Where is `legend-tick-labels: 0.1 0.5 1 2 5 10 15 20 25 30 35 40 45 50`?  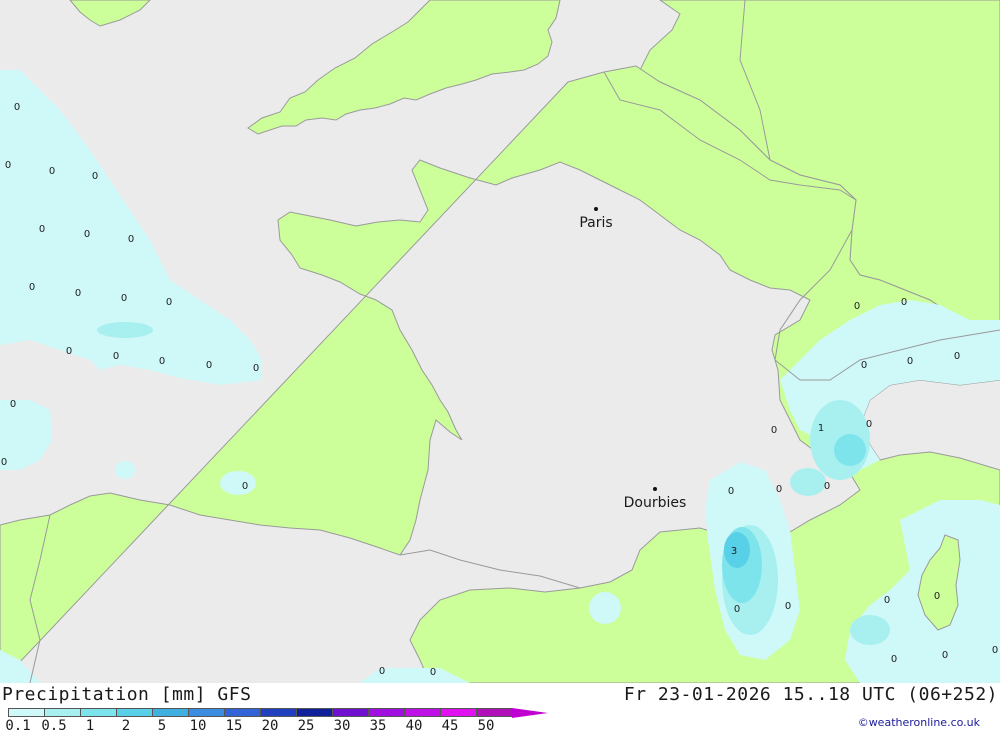
legend-tick-labels: 0.1 0.5 1 2 5 10 15 20 25 30 35 40 45 50 is located at coordinates (270, 726).